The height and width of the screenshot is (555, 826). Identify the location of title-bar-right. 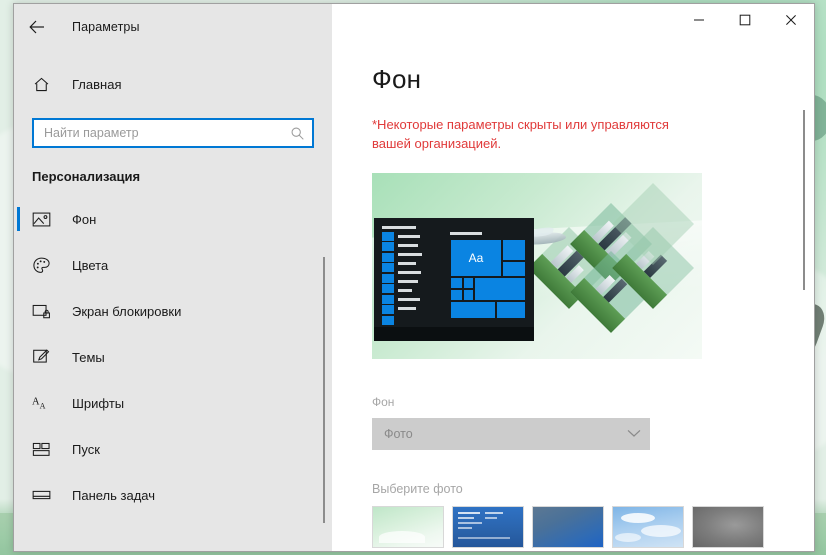
(573, 27).